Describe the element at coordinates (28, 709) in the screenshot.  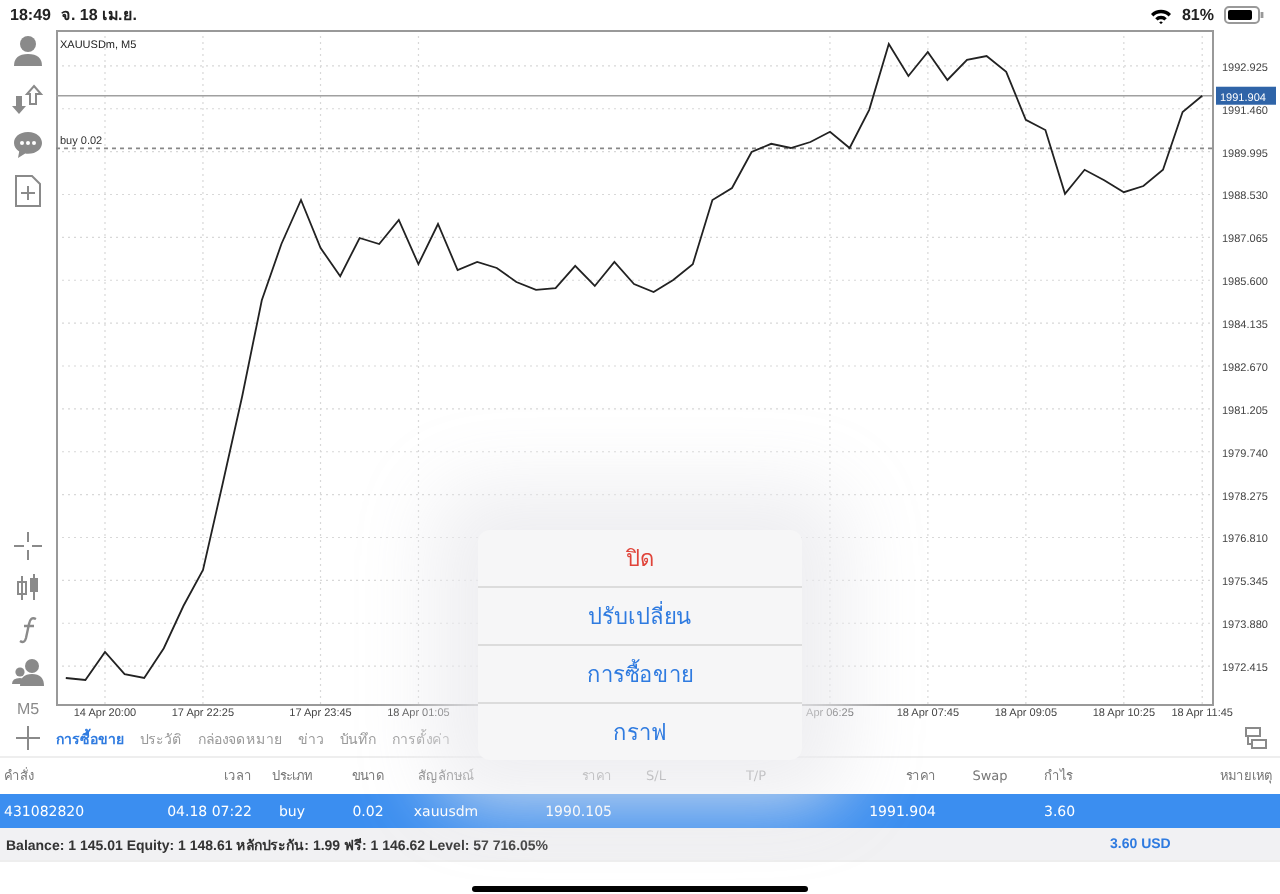
I see `timeframe-button: M5` at that location.